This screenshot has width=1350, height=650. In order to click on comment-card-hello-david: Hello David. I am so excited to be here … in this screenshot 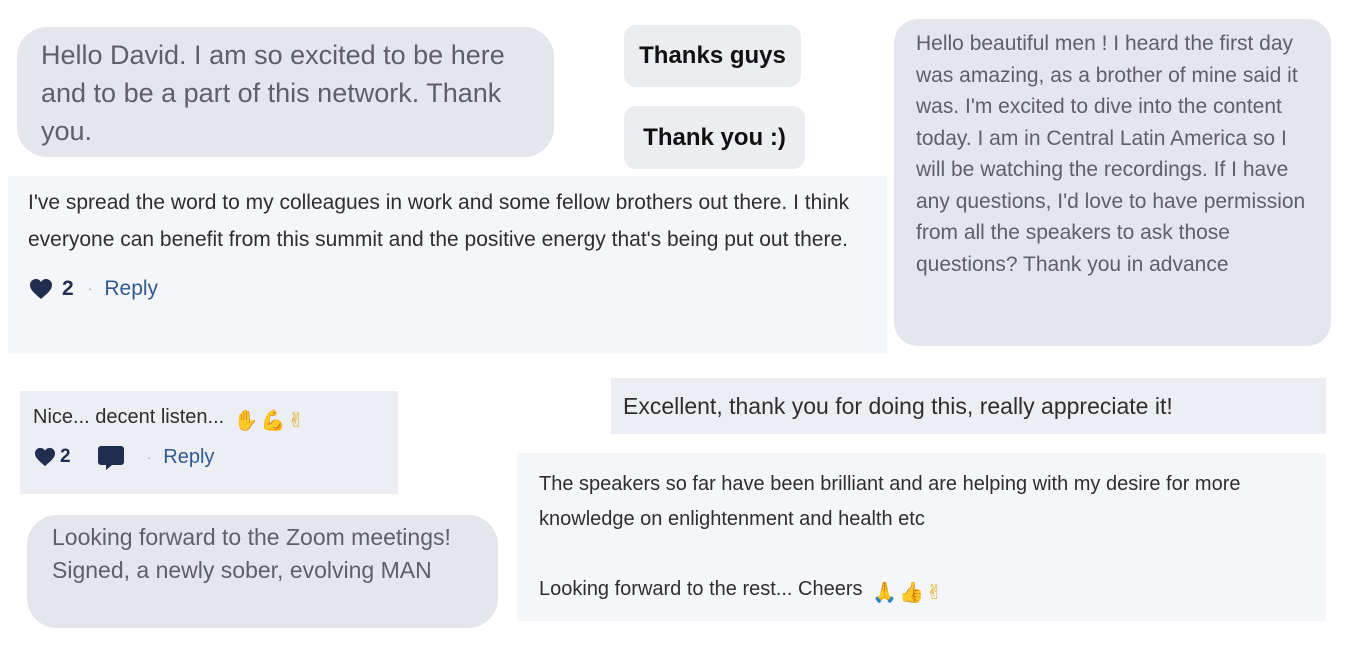, I will do `click(285, 92)`.